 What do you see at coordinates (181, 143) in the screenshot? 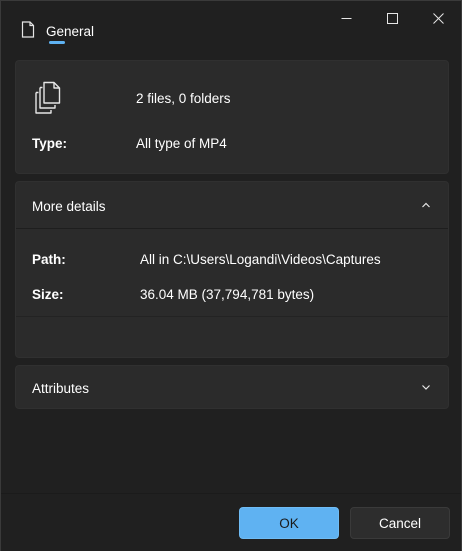
I see `type-value: All type of MP4` at bounding box center [181, 143].